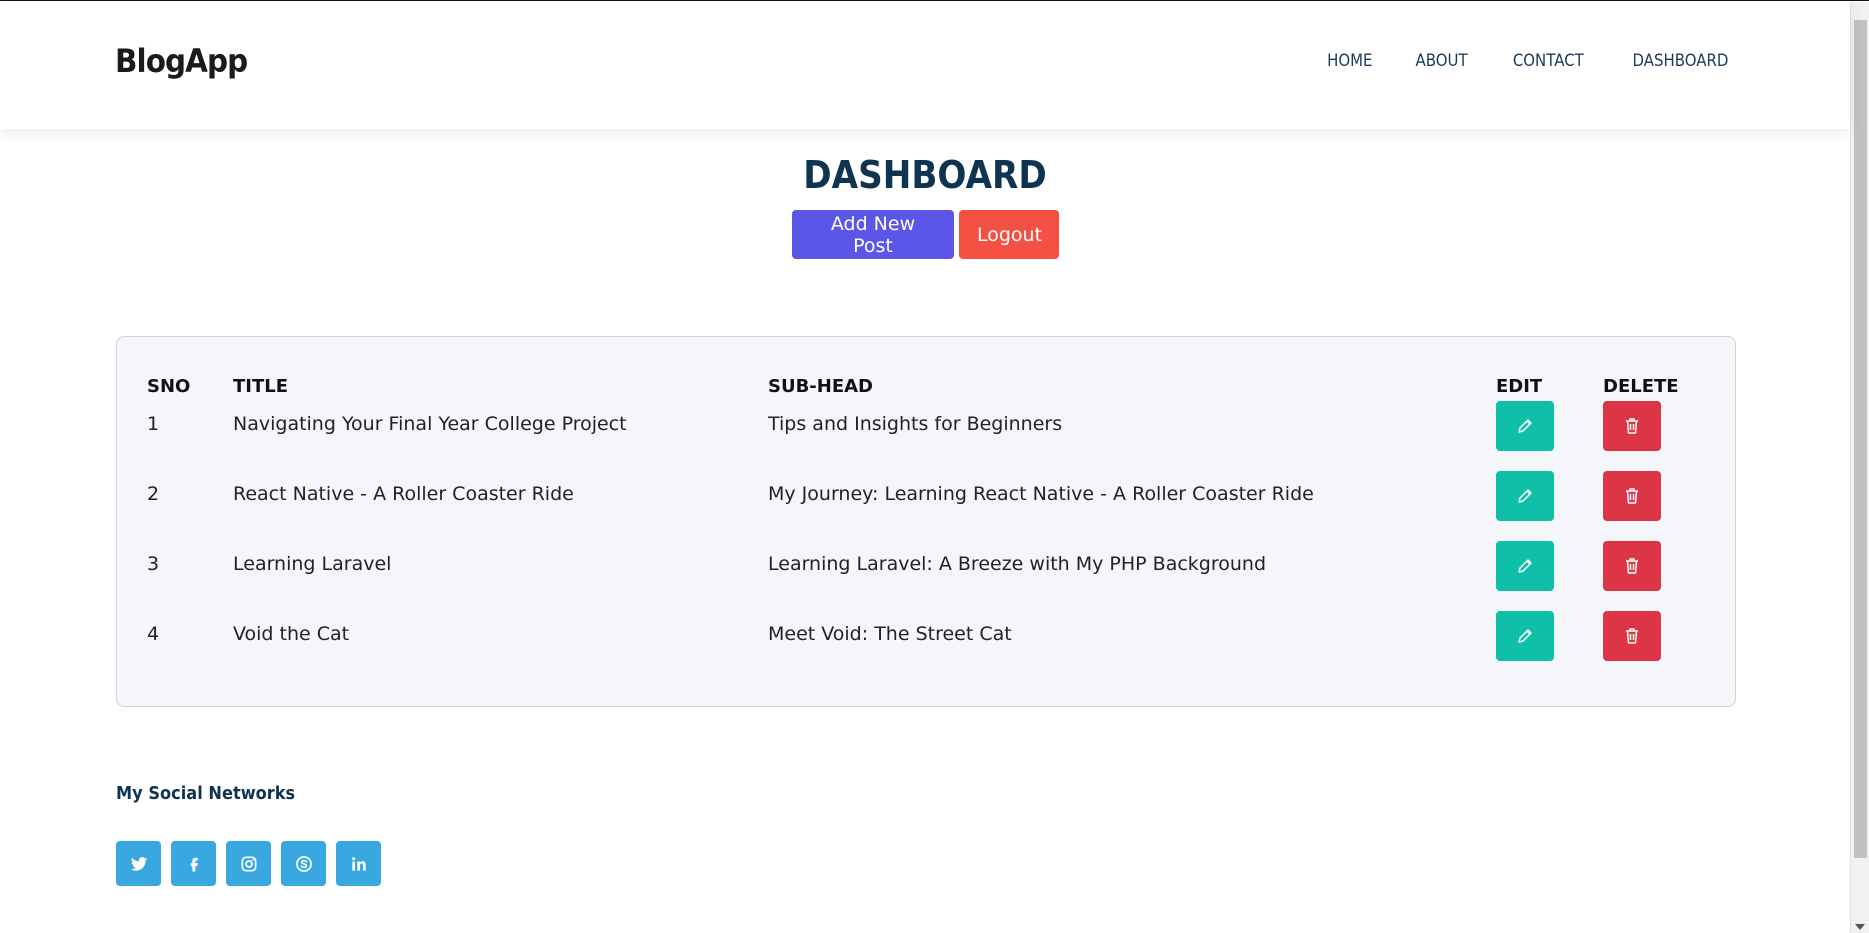 Image resolution: width=1869 pixels, height=933 pixels. Describe the element at coordinates (153, 564) in the screenshot. I see `cell-sno: 3` at that location.